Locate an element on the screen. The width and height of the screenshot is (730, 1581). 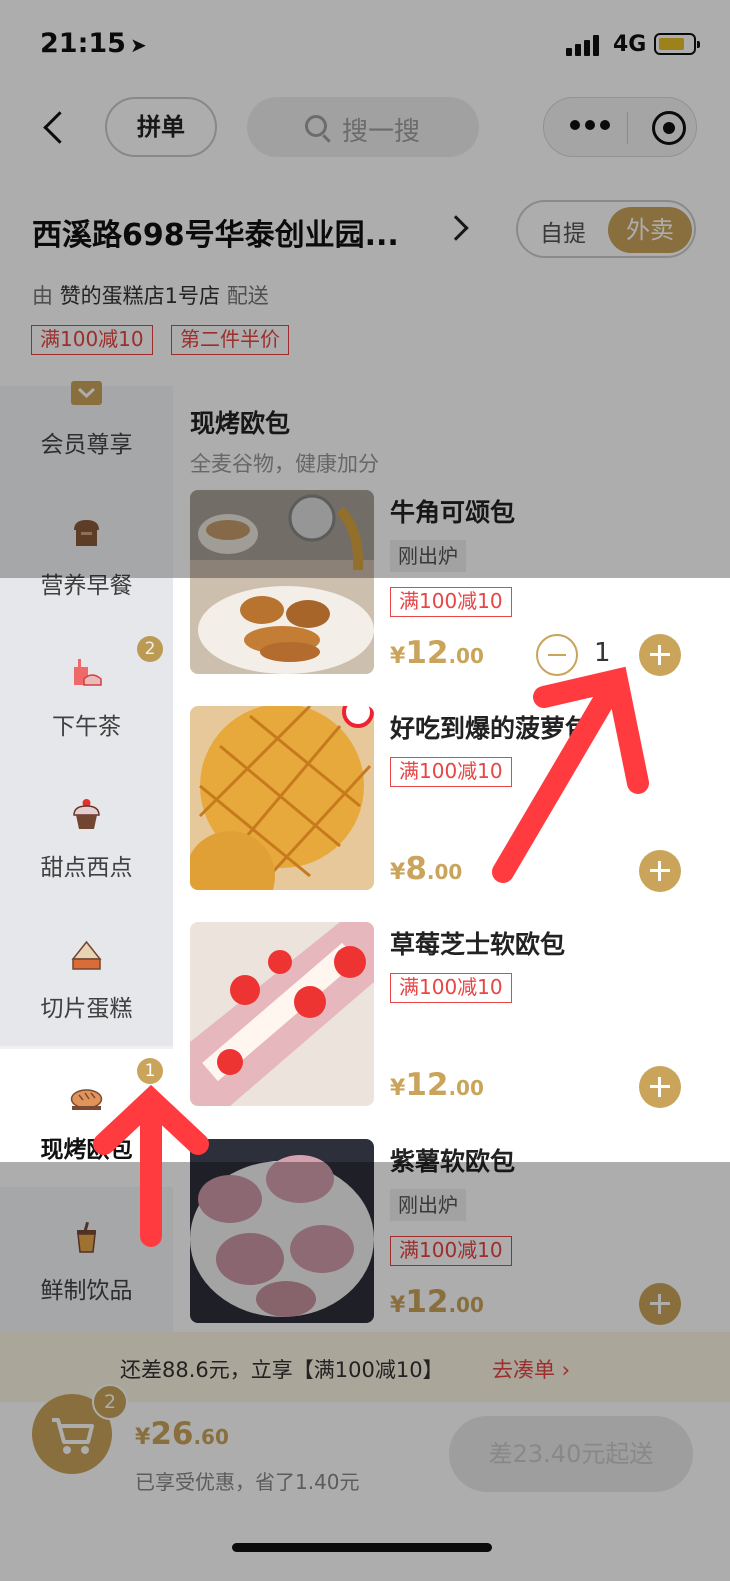
search-input: 搜一搜 is located at coordinates (363, 127).